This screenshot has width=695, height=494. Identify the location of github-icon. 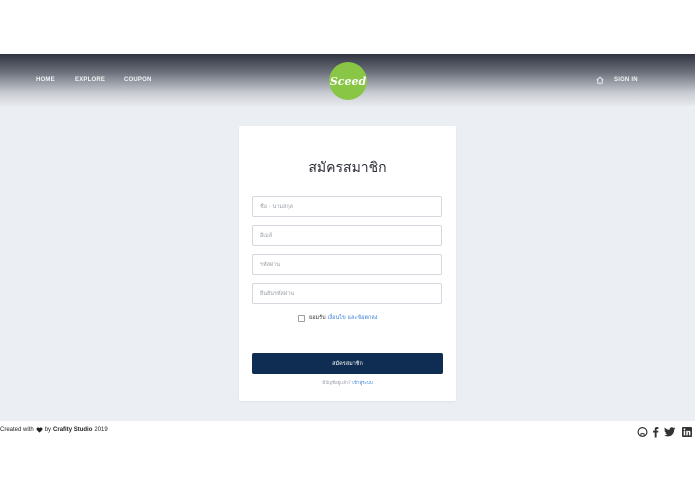
(642, 432).